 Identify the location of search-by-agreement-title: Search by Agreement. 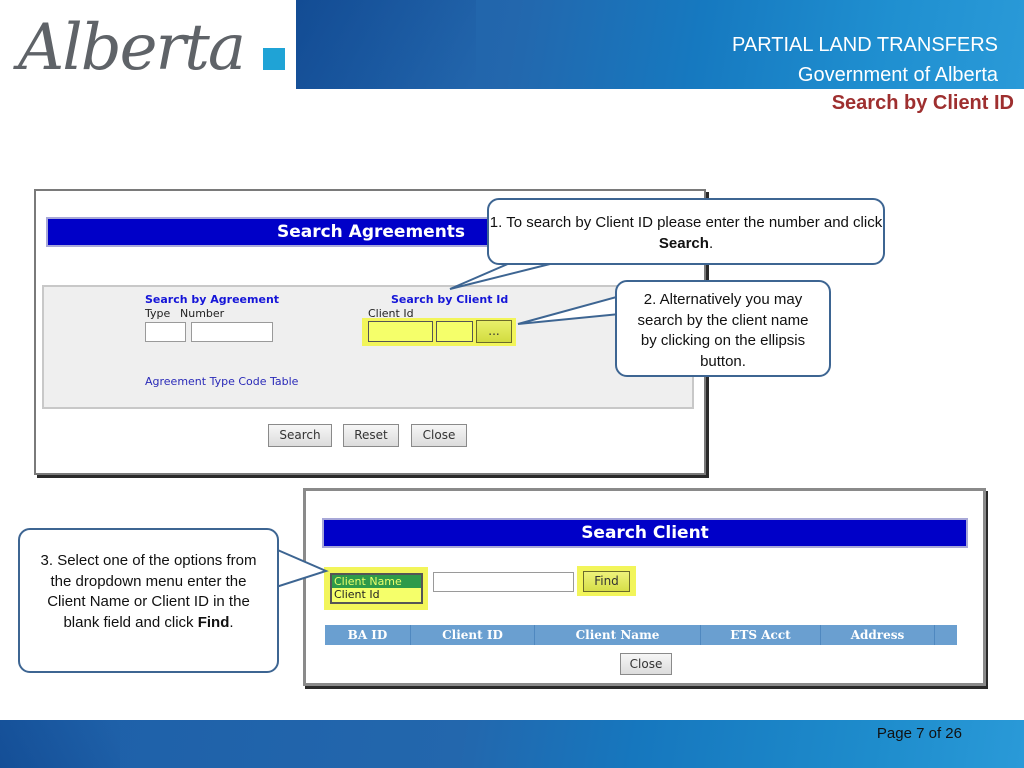
(212, 299).